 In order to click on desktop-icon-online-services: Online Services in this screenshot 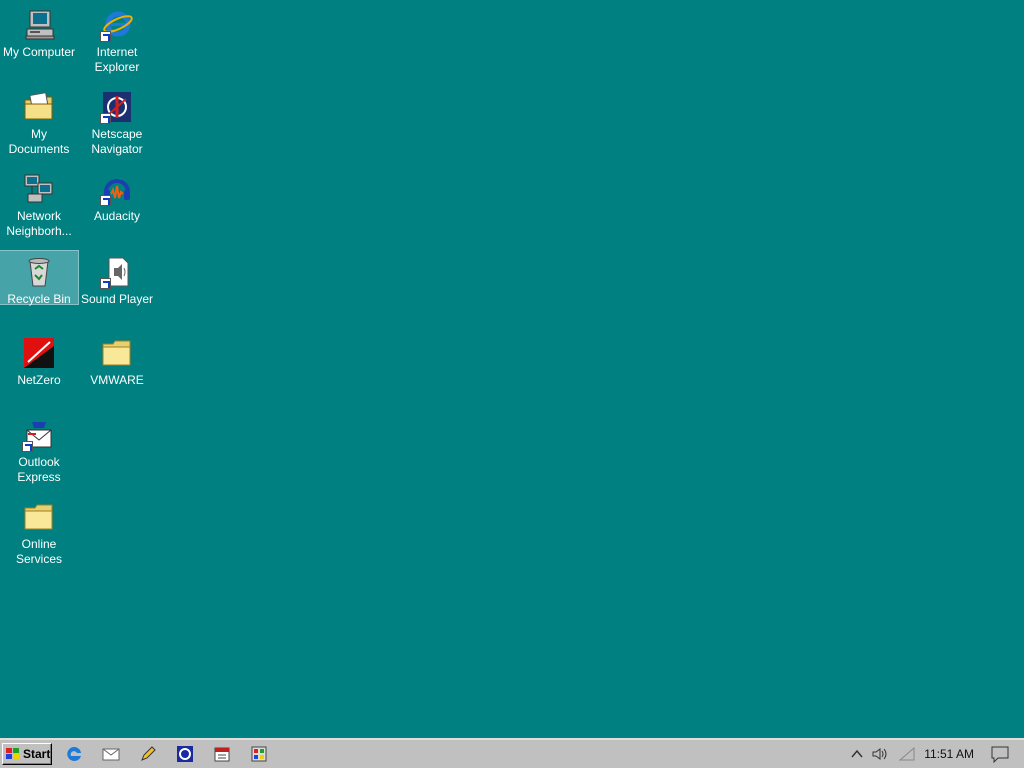, I will do `click(39, 534)`.